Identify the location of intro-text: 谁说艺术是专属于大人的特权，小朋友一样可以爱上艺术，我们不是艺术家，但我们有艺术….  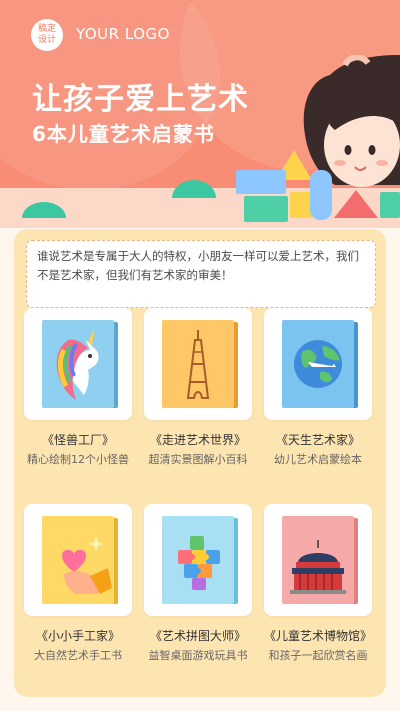
(198, 265).